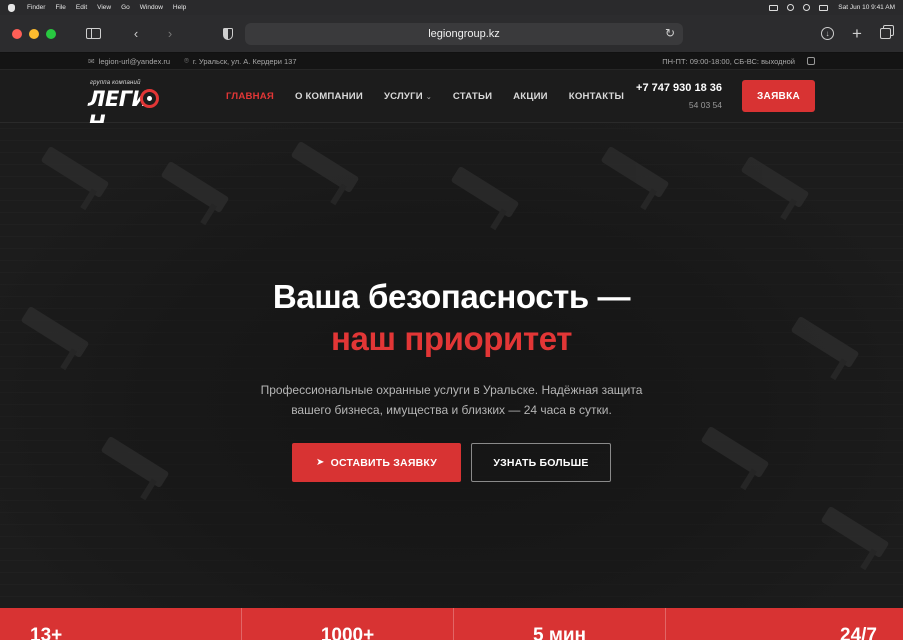  Describe the element at coordinates (36, 7) in the screenshot. I see `menu-app-name: Finder` at that location.